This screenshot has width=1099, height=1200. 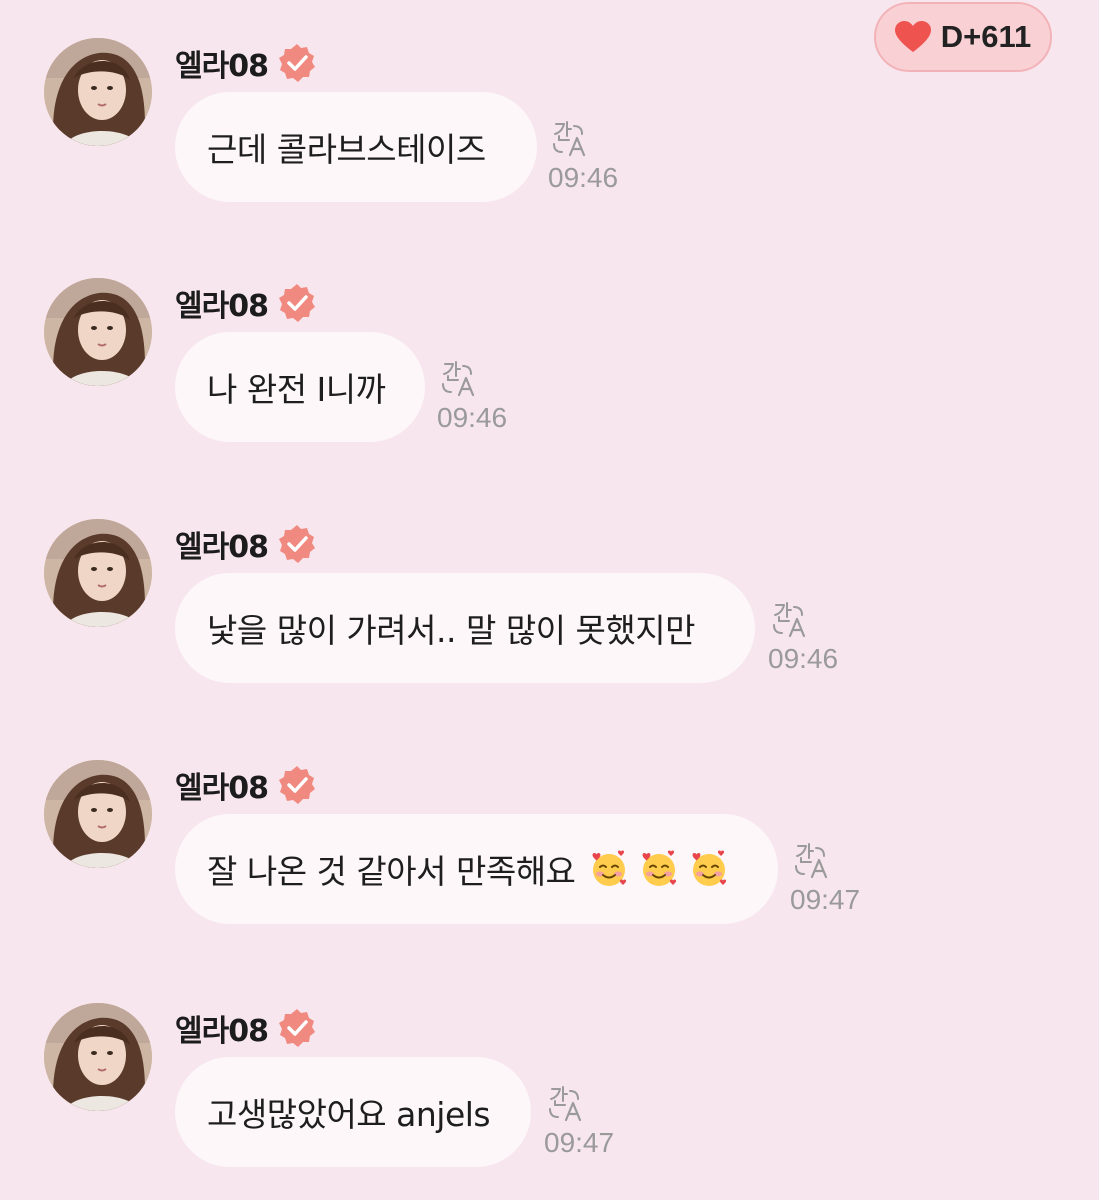 I want to click on message-text: 낯을 많이 가려서.. 말 많이 못했지만, so click(x=451, y=630).